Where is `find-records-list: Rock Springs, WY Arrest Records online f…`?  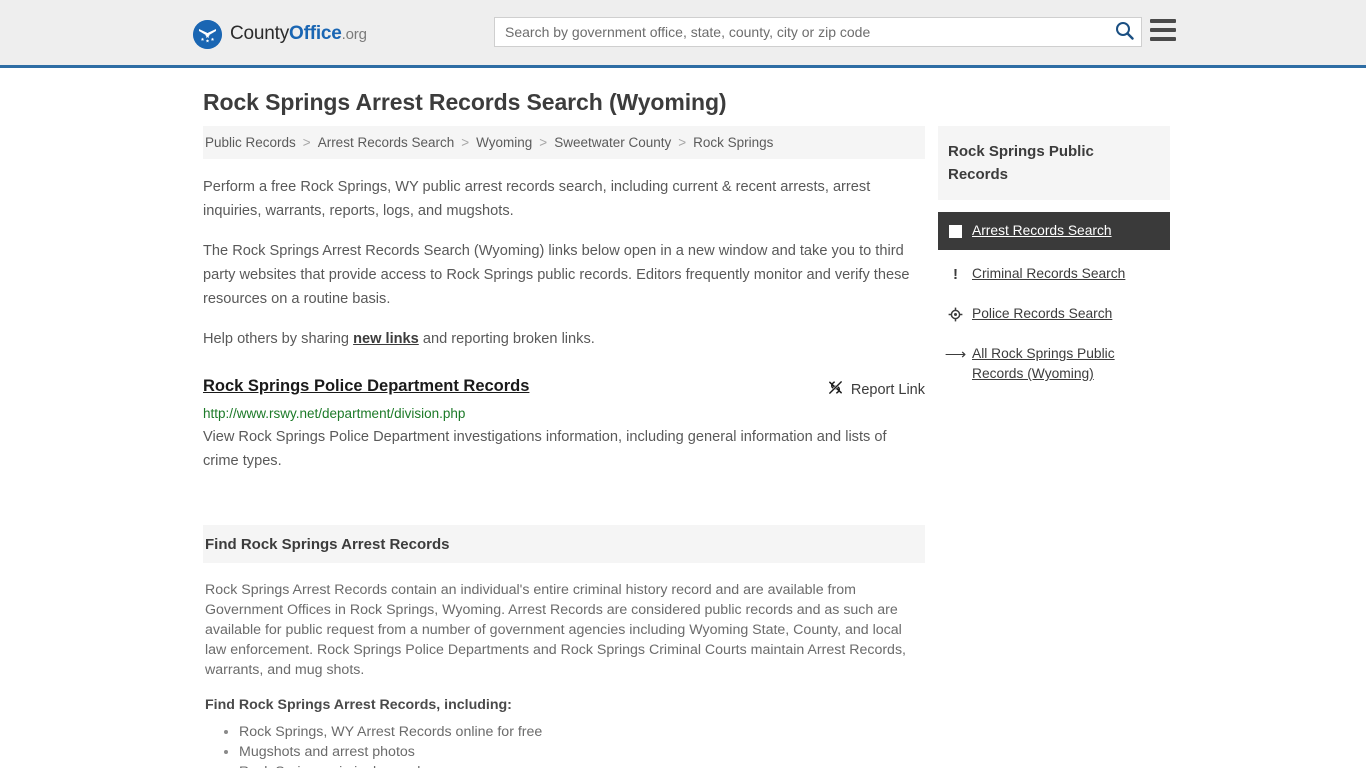
find-records-list: Rock Springs, WY Arrest Records online f… is located at coordinates (564, 745).